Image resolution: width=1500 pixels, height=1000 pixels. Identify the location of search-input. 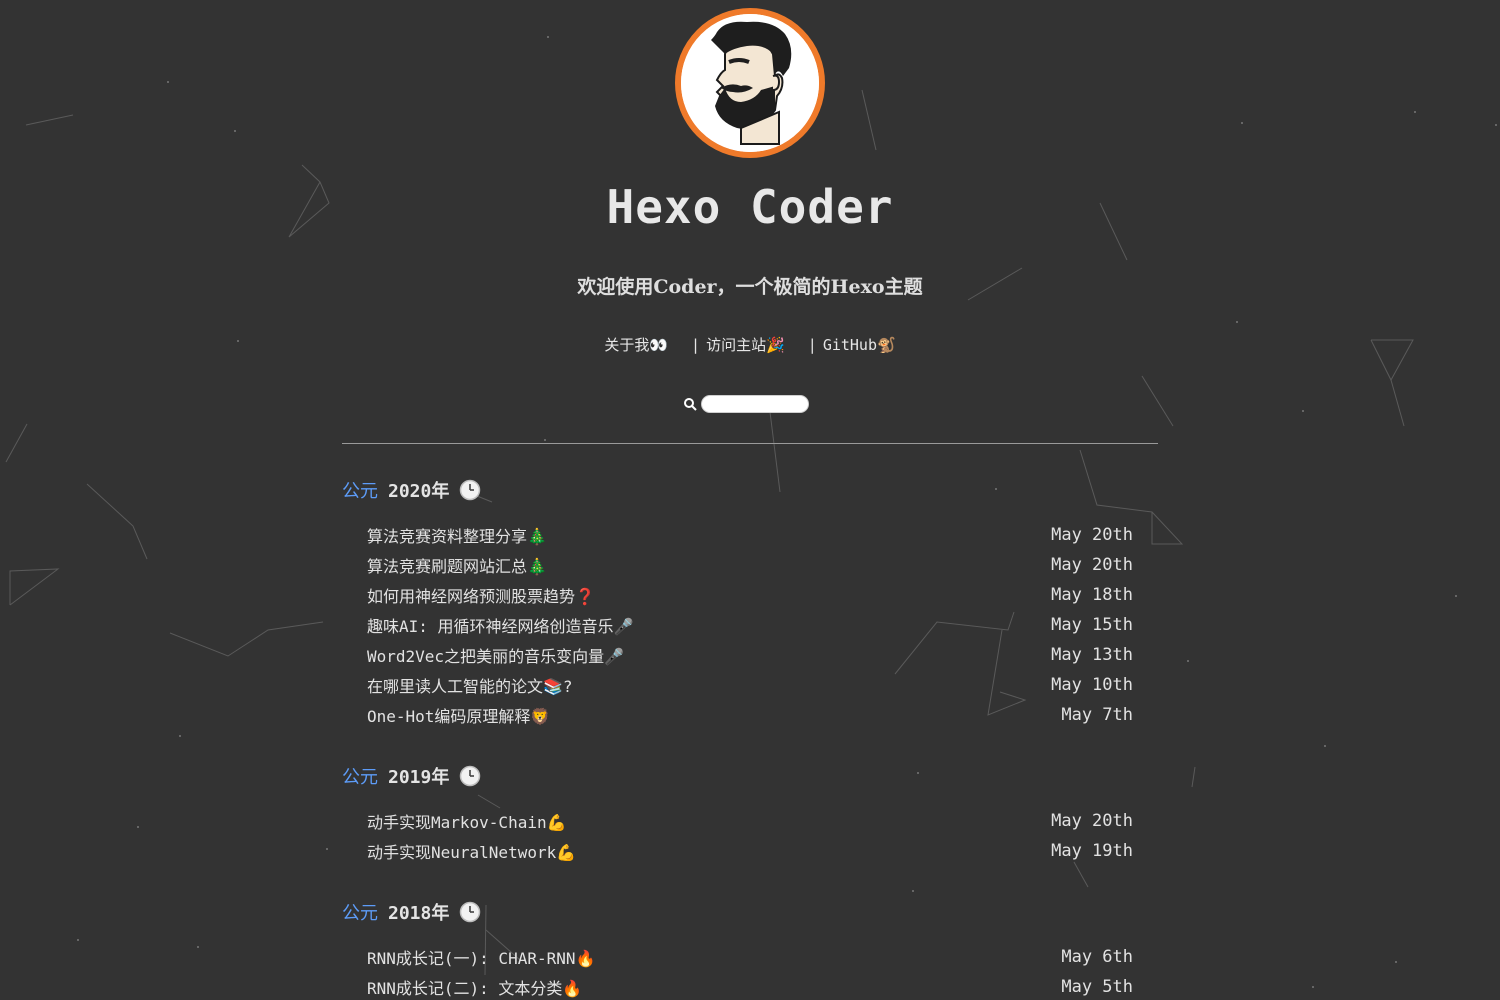
(755, 404).